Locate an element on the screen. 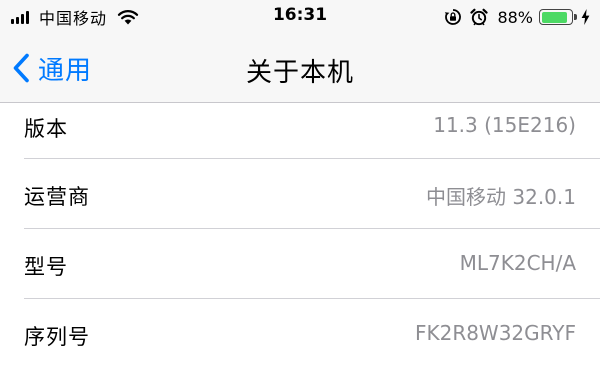 The height and width of the screenshot is (366, 600). row-value: FK2R8W32GRYF is located at coordinates (495, 333).